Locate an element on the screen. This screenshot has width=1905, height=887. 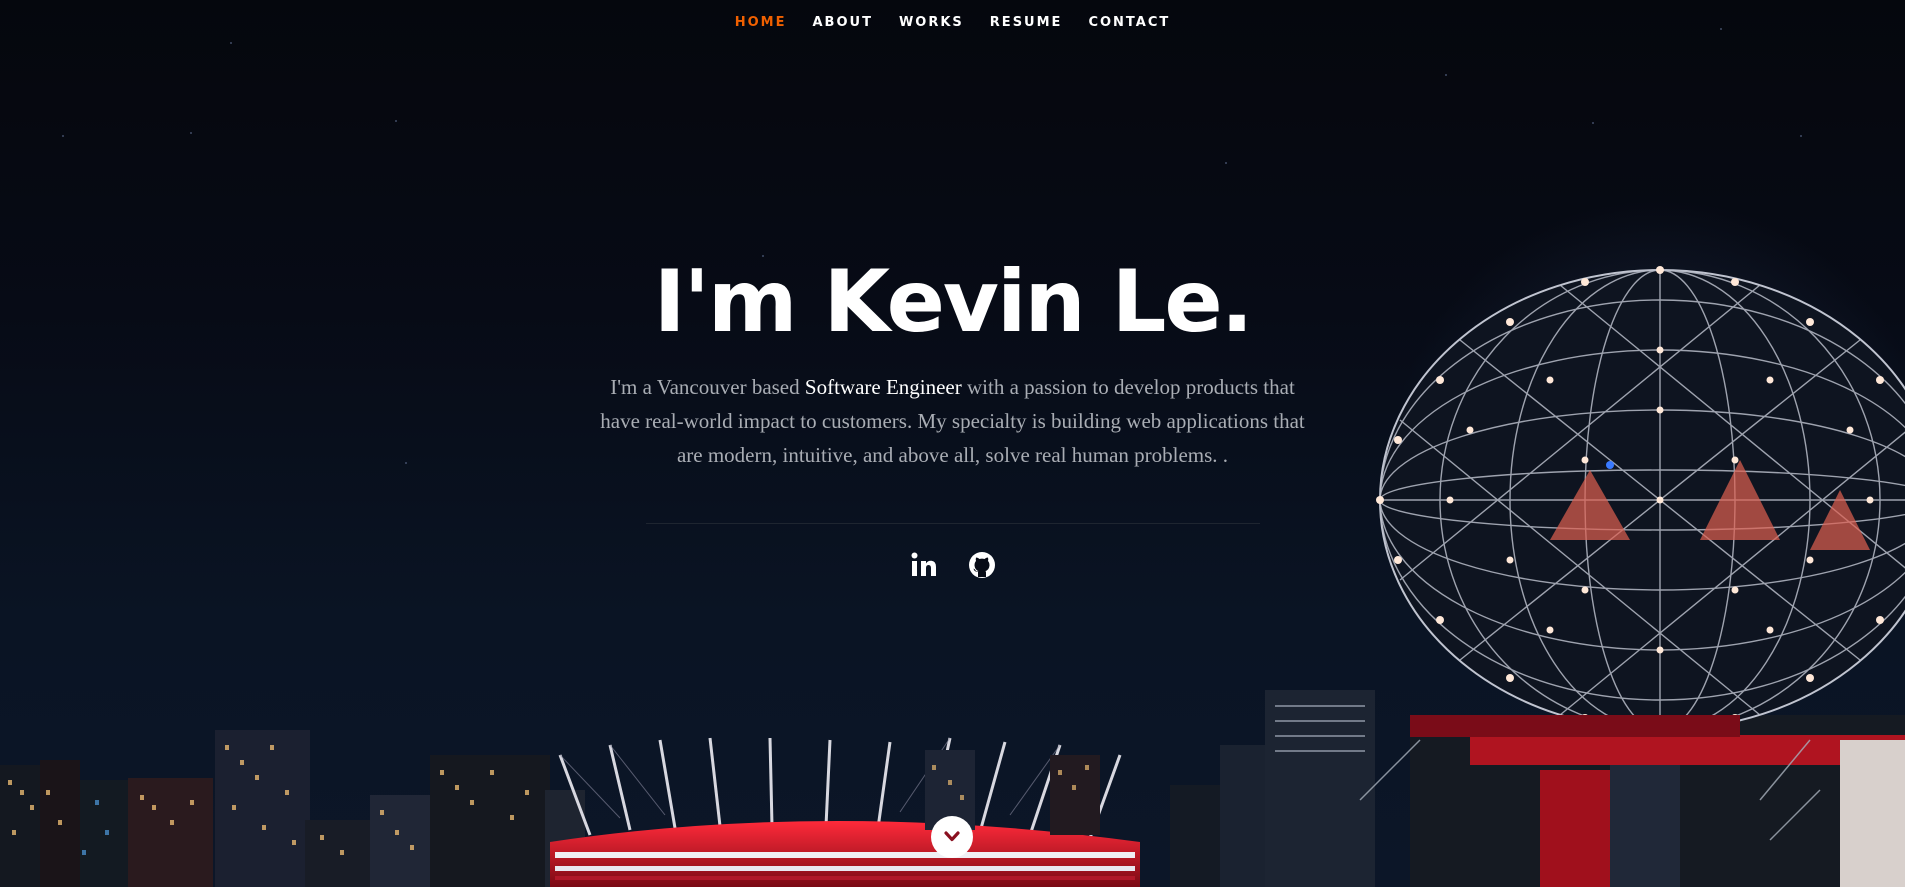
nav-about: ABOUT is located at coordinates (843, 22).